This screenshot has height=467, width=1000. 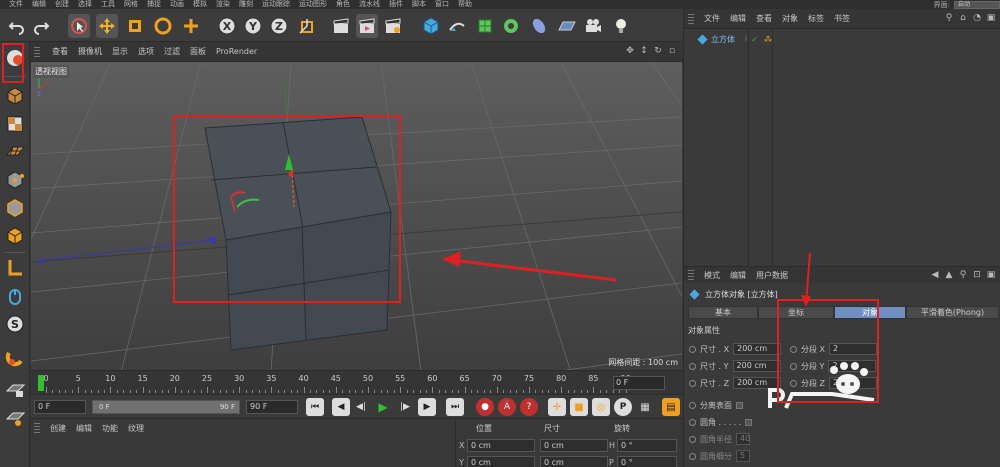 What do you see at coordinates (507, 407) in the screenshot?
I see `autokey-button: A` at bounding box center [507, 407].